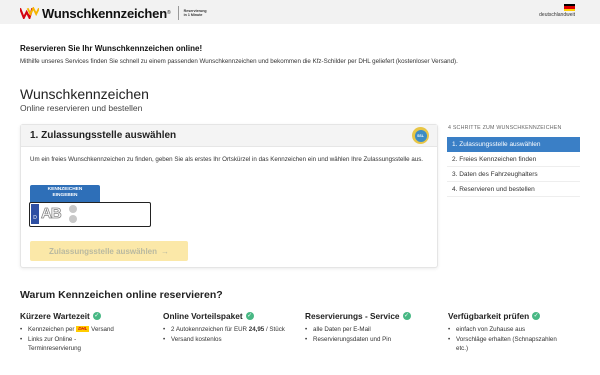  Describe the element at coordinates (35, 218) in the screenshot. I see `plate-country-code: D` at that location.